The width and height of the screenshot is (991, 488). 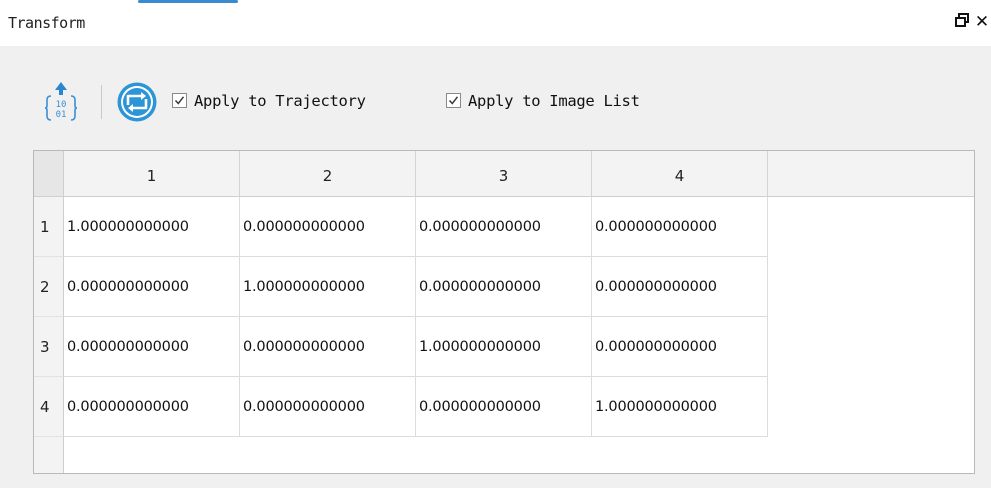 What do you see at coordinates (61, 105) in the screenshot?
I see `svg-text: 10` at bounding box center [61, 105].